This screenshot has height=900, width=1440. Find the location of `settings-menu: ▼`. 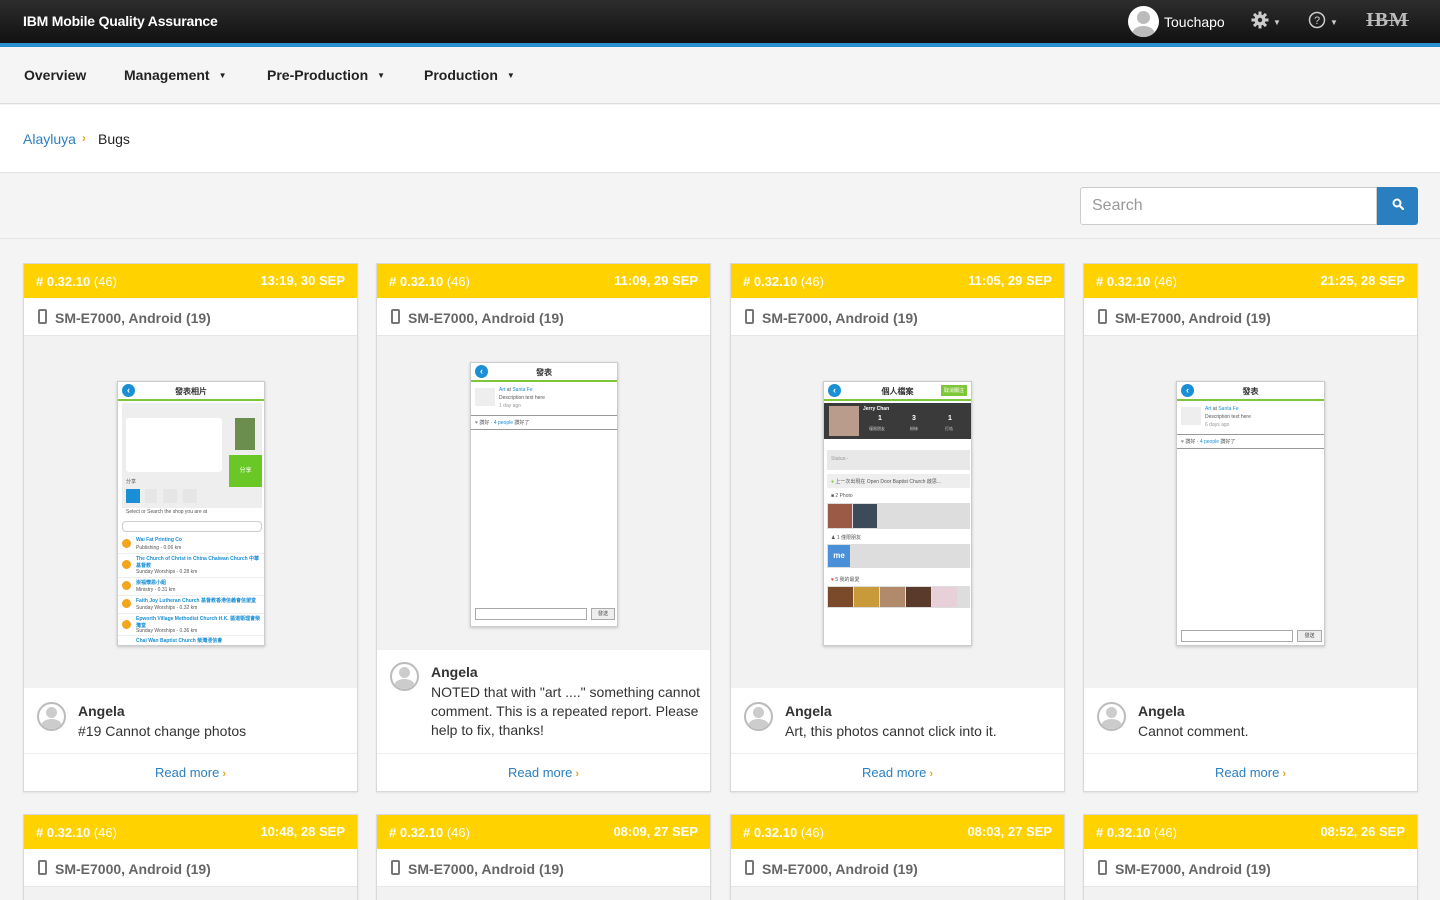

settings-menu: ▼ is located at coordinates (1266, 22).